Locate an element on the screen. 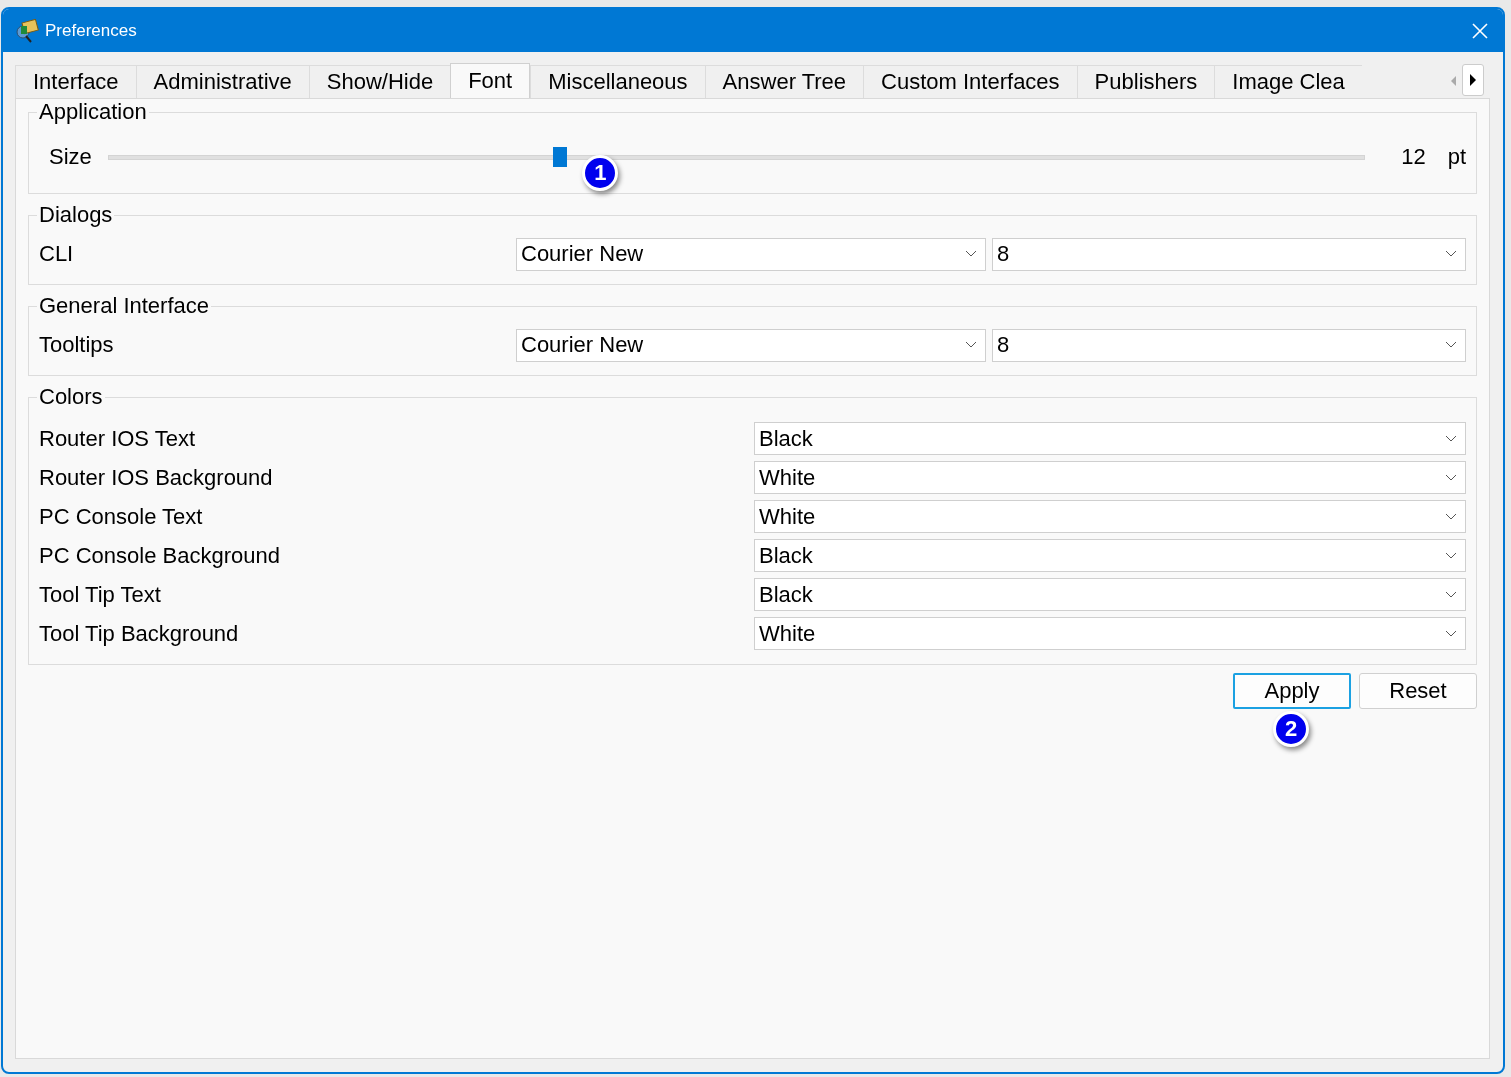 This screenshot has height=1077, width=1511. close-icon is located at coordinates (1480, 30).